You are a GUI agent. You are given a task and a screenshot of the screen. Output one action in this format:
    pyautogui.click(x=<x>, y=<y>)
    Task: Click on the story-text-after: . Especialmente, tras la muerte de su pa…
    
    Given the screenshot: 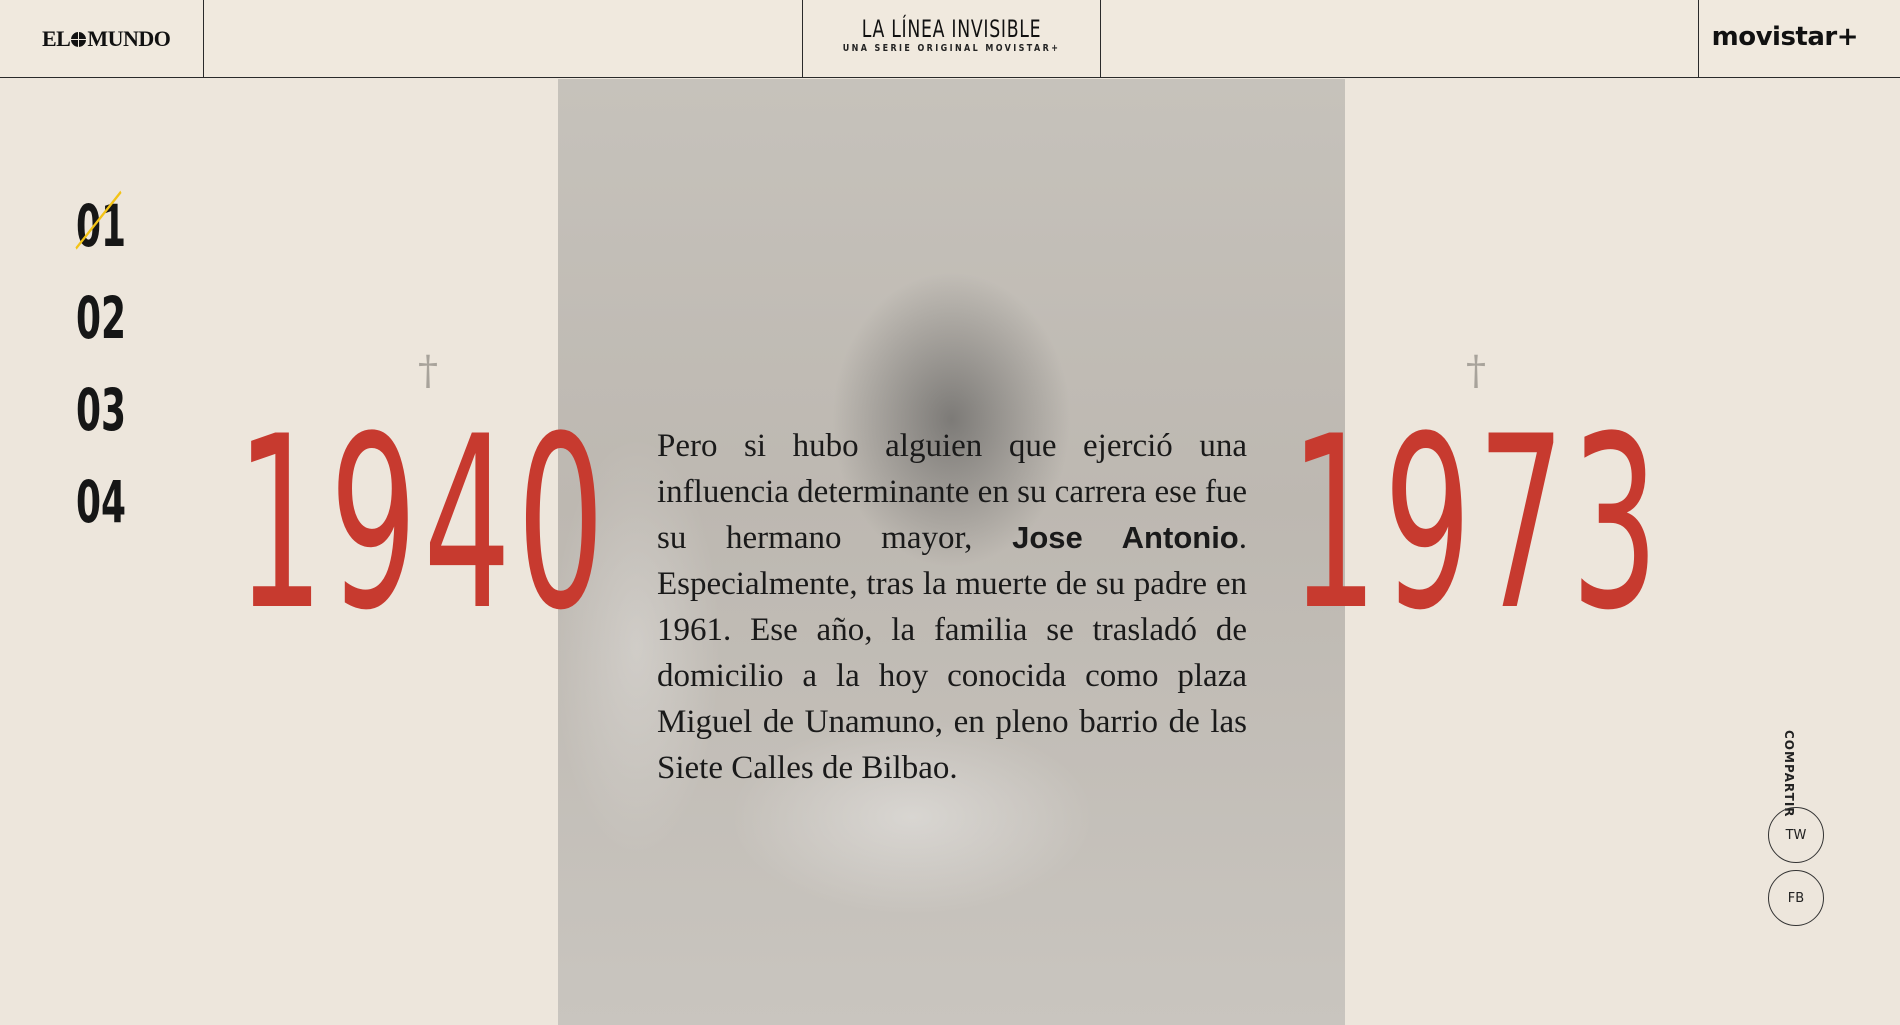 What is the action you would take?
    pyautogui.click(x=952, y=653)
    